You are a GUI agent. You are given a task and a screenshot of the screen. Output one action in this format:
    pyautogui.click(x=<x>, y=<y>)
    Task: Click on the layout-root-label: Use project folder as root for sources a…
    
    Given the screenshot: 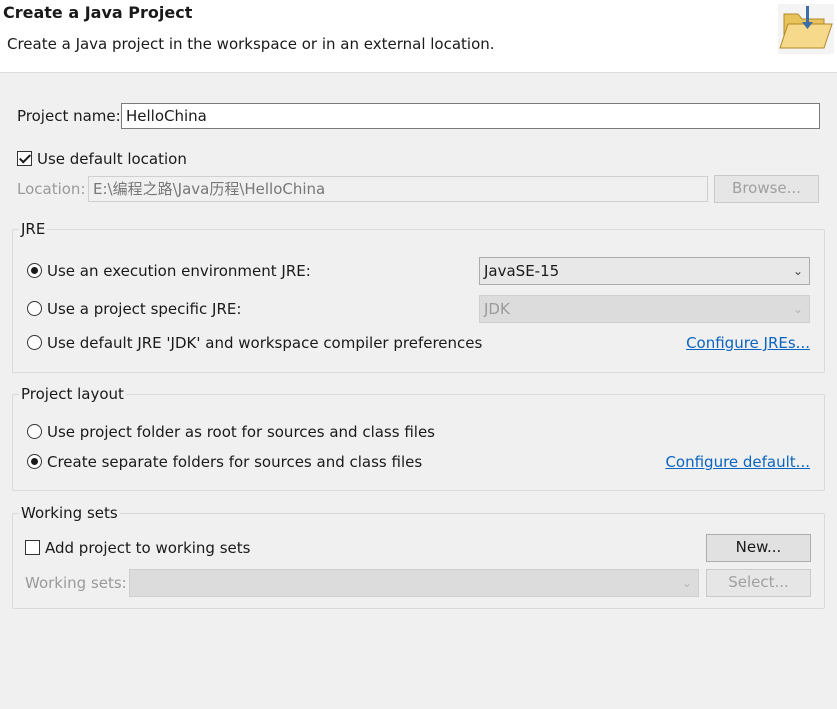 What is the action you would take?
    pyautogui.click(x=241, y=432)
    